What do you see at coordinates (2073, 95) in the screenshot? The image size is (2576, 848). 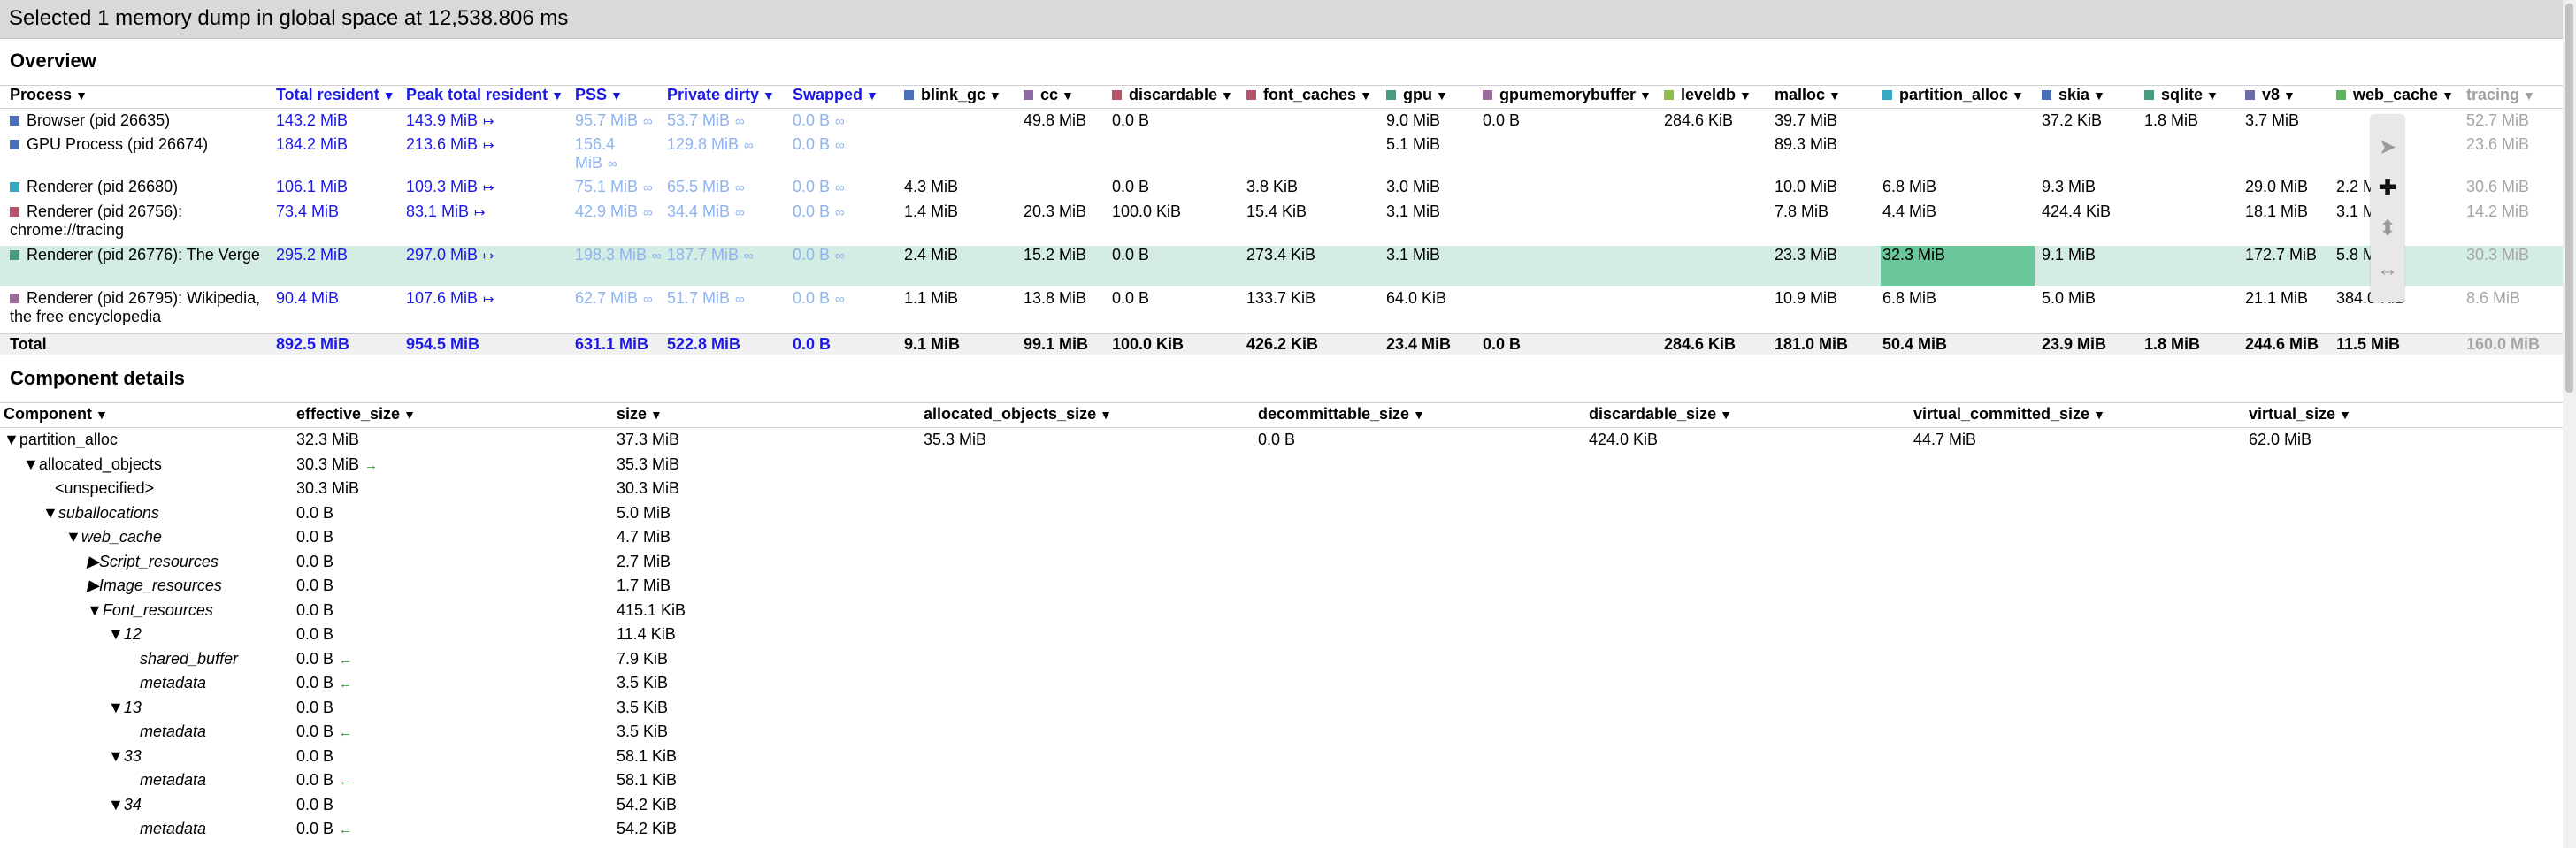 I see `column-header-skia: skia ▼` at bounding box center [2073, 95].